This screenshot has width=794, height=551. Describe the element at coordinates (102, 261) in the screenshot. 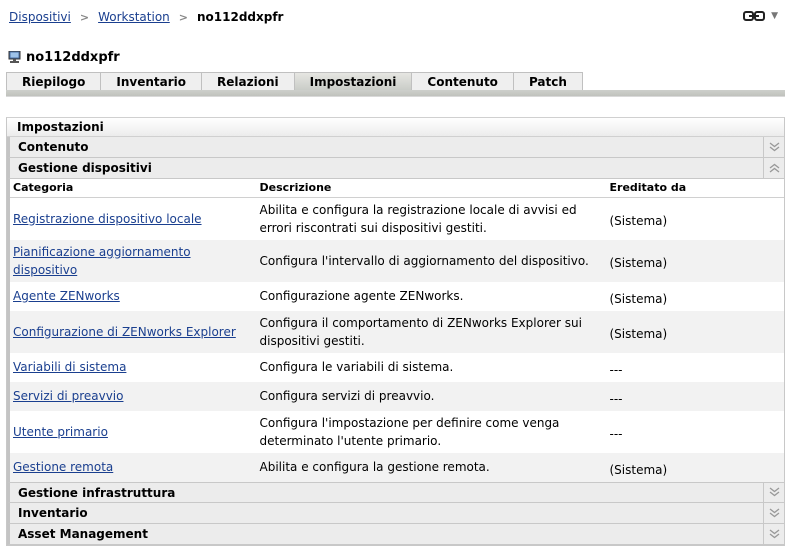

I see `category-link: Pianificazione aggiornamento dispositivo` at that location.